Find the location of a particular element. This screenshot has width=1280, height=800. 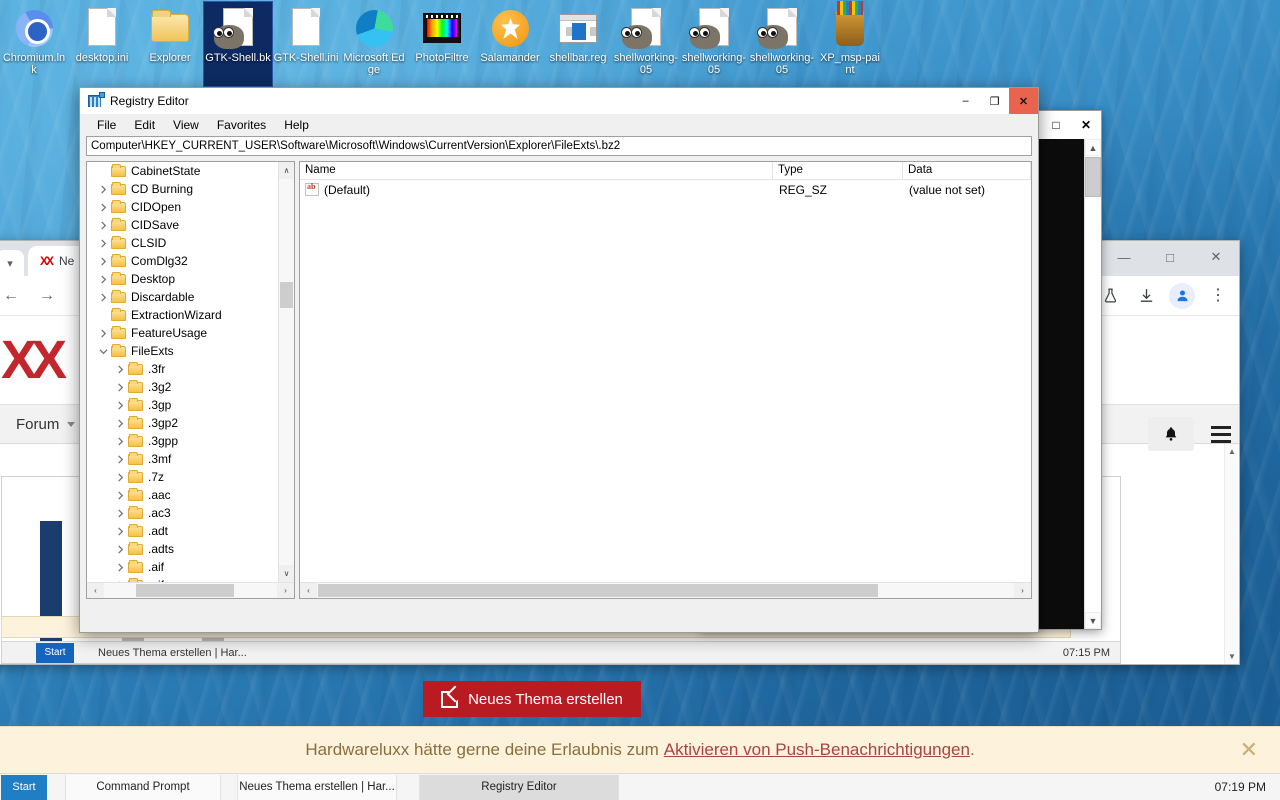

back-icon: ← is located at coordinates (13, 296).